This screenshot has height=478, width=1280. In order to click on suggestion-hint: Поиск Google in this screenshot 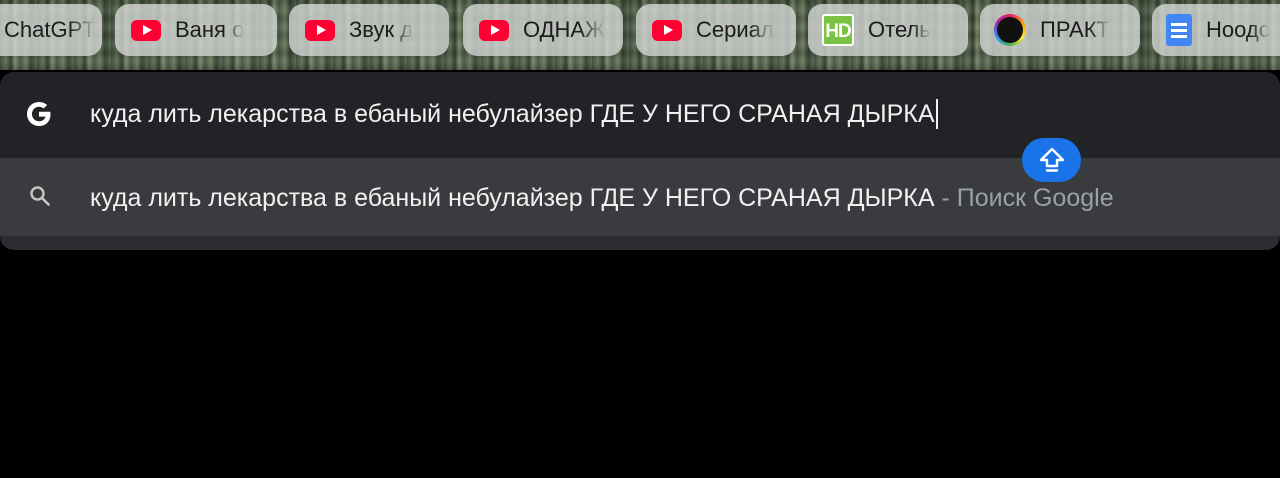, I will do `click(1035, 198)`.